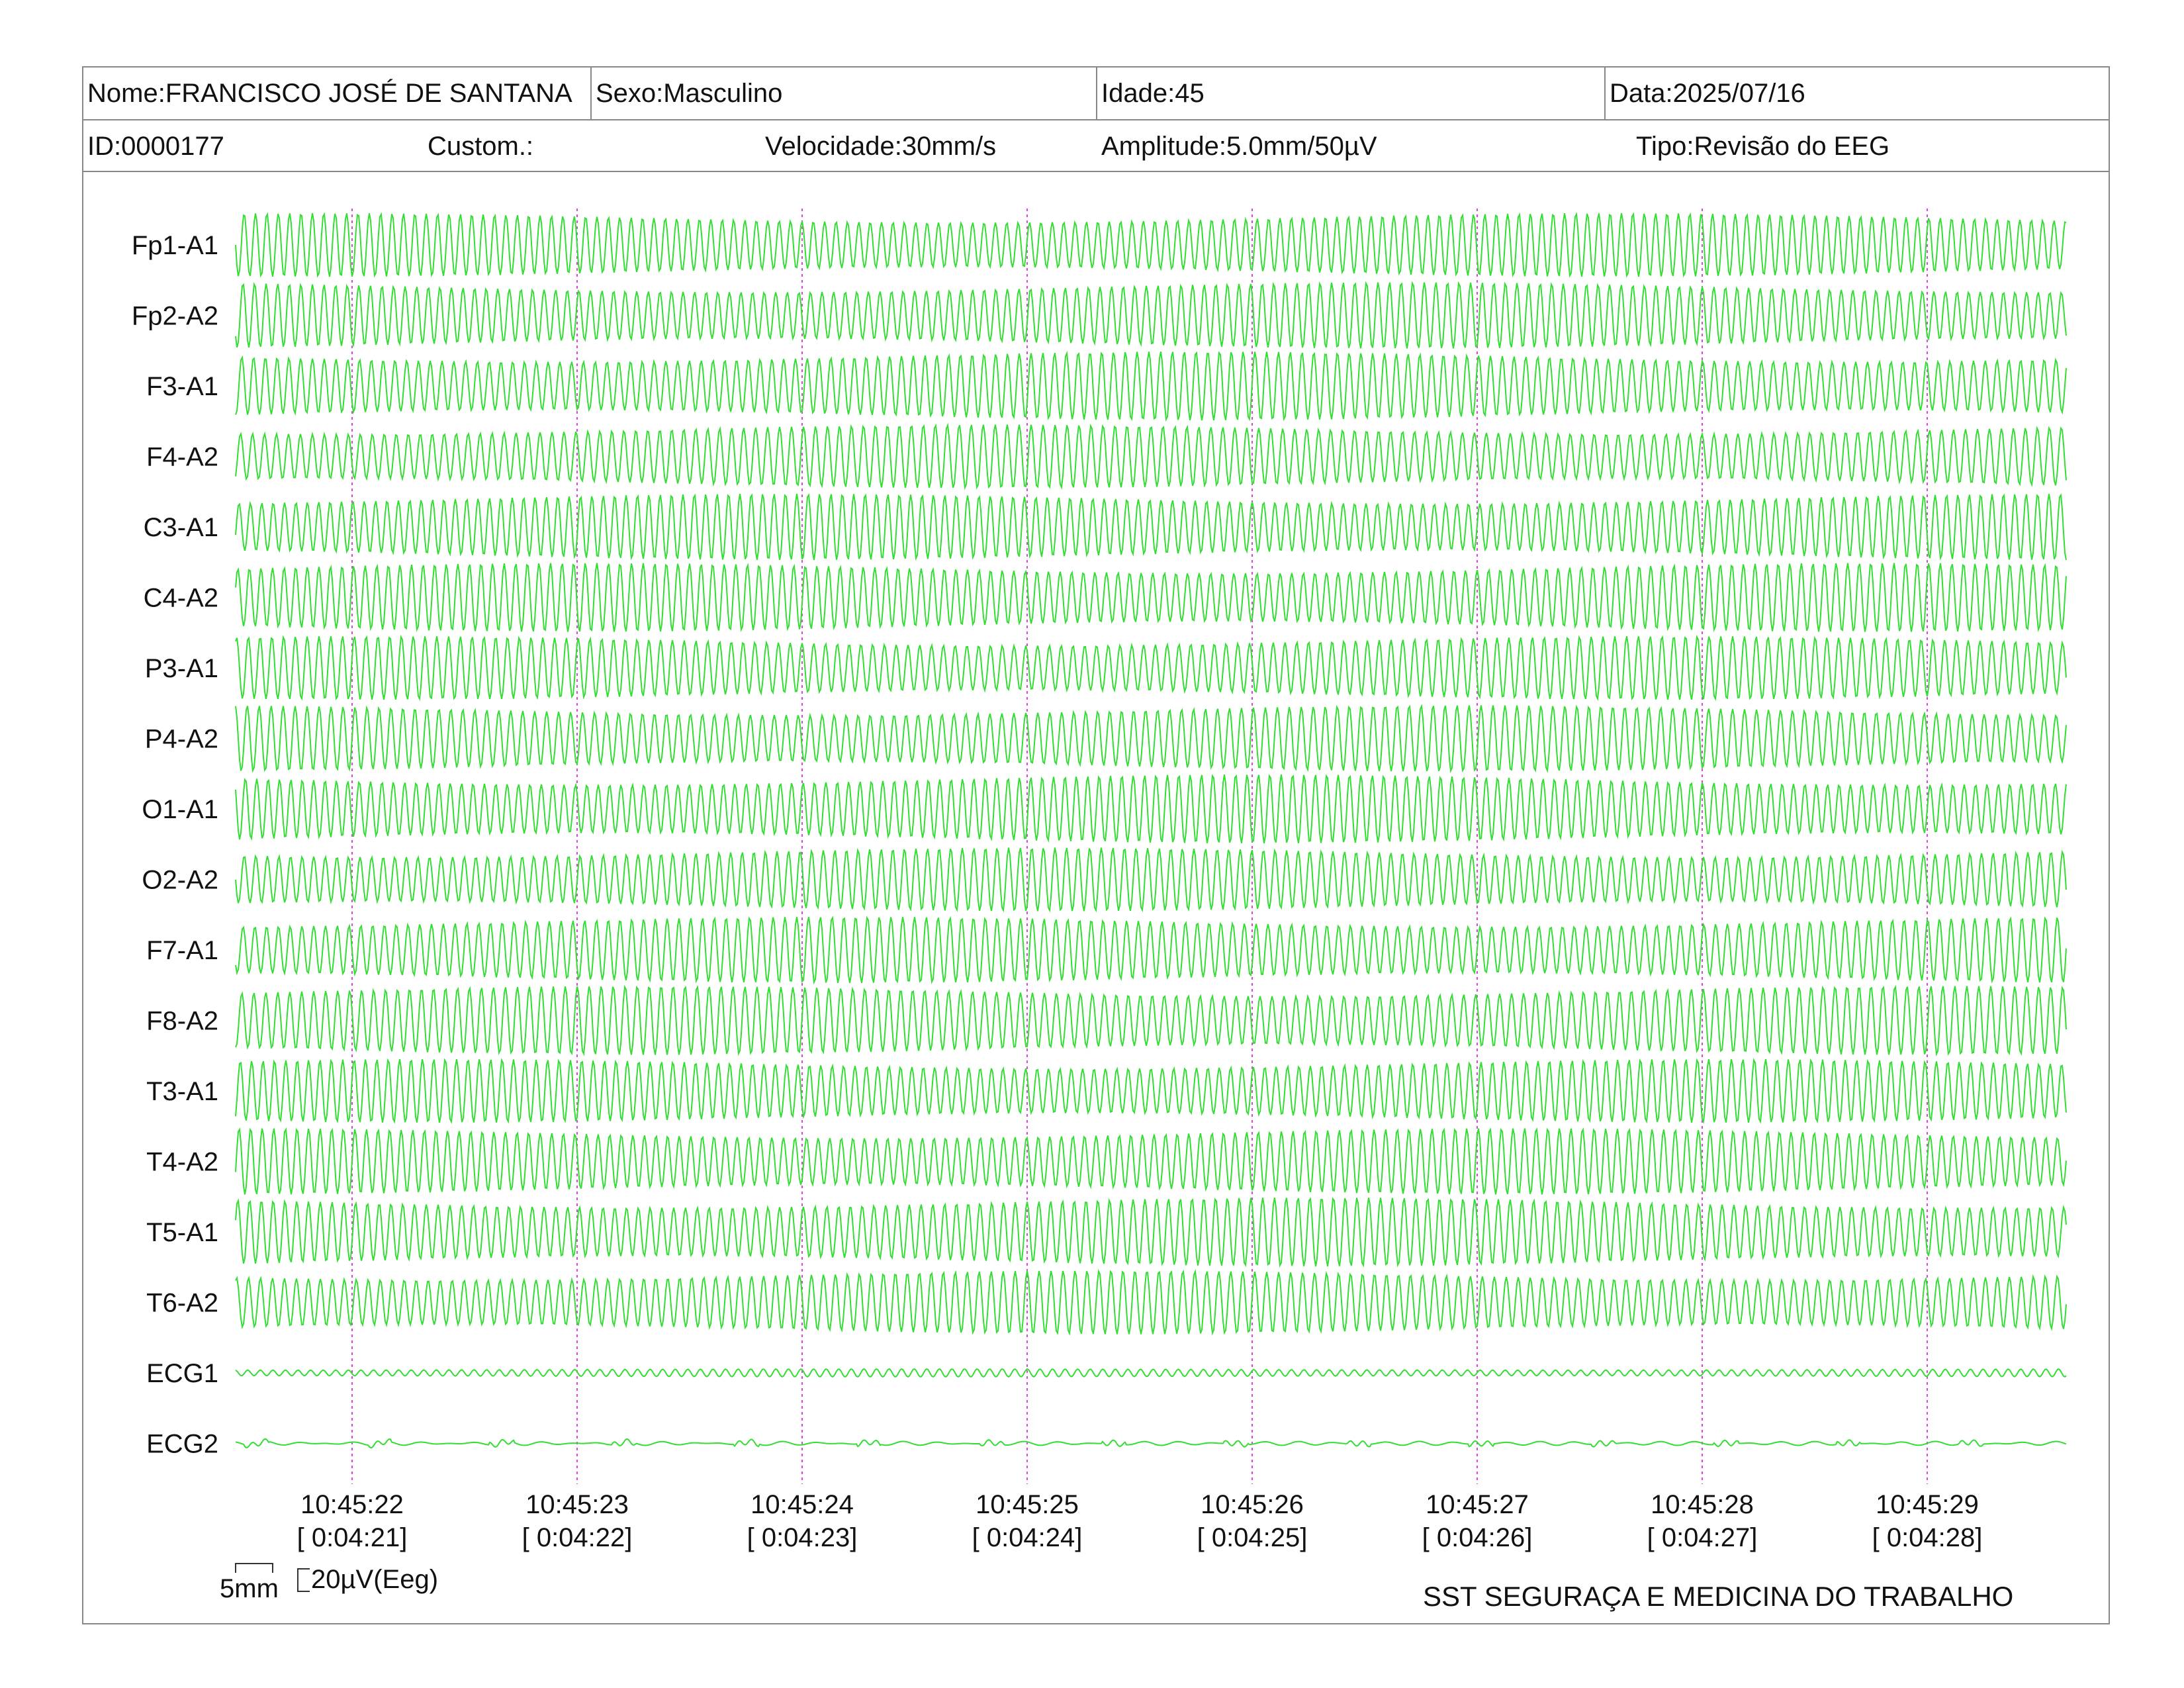  What do you see at coordinates (175, 245) in the screenshot?
I see `channel-label: Fp1-A1` at bounding box center [175, 245].